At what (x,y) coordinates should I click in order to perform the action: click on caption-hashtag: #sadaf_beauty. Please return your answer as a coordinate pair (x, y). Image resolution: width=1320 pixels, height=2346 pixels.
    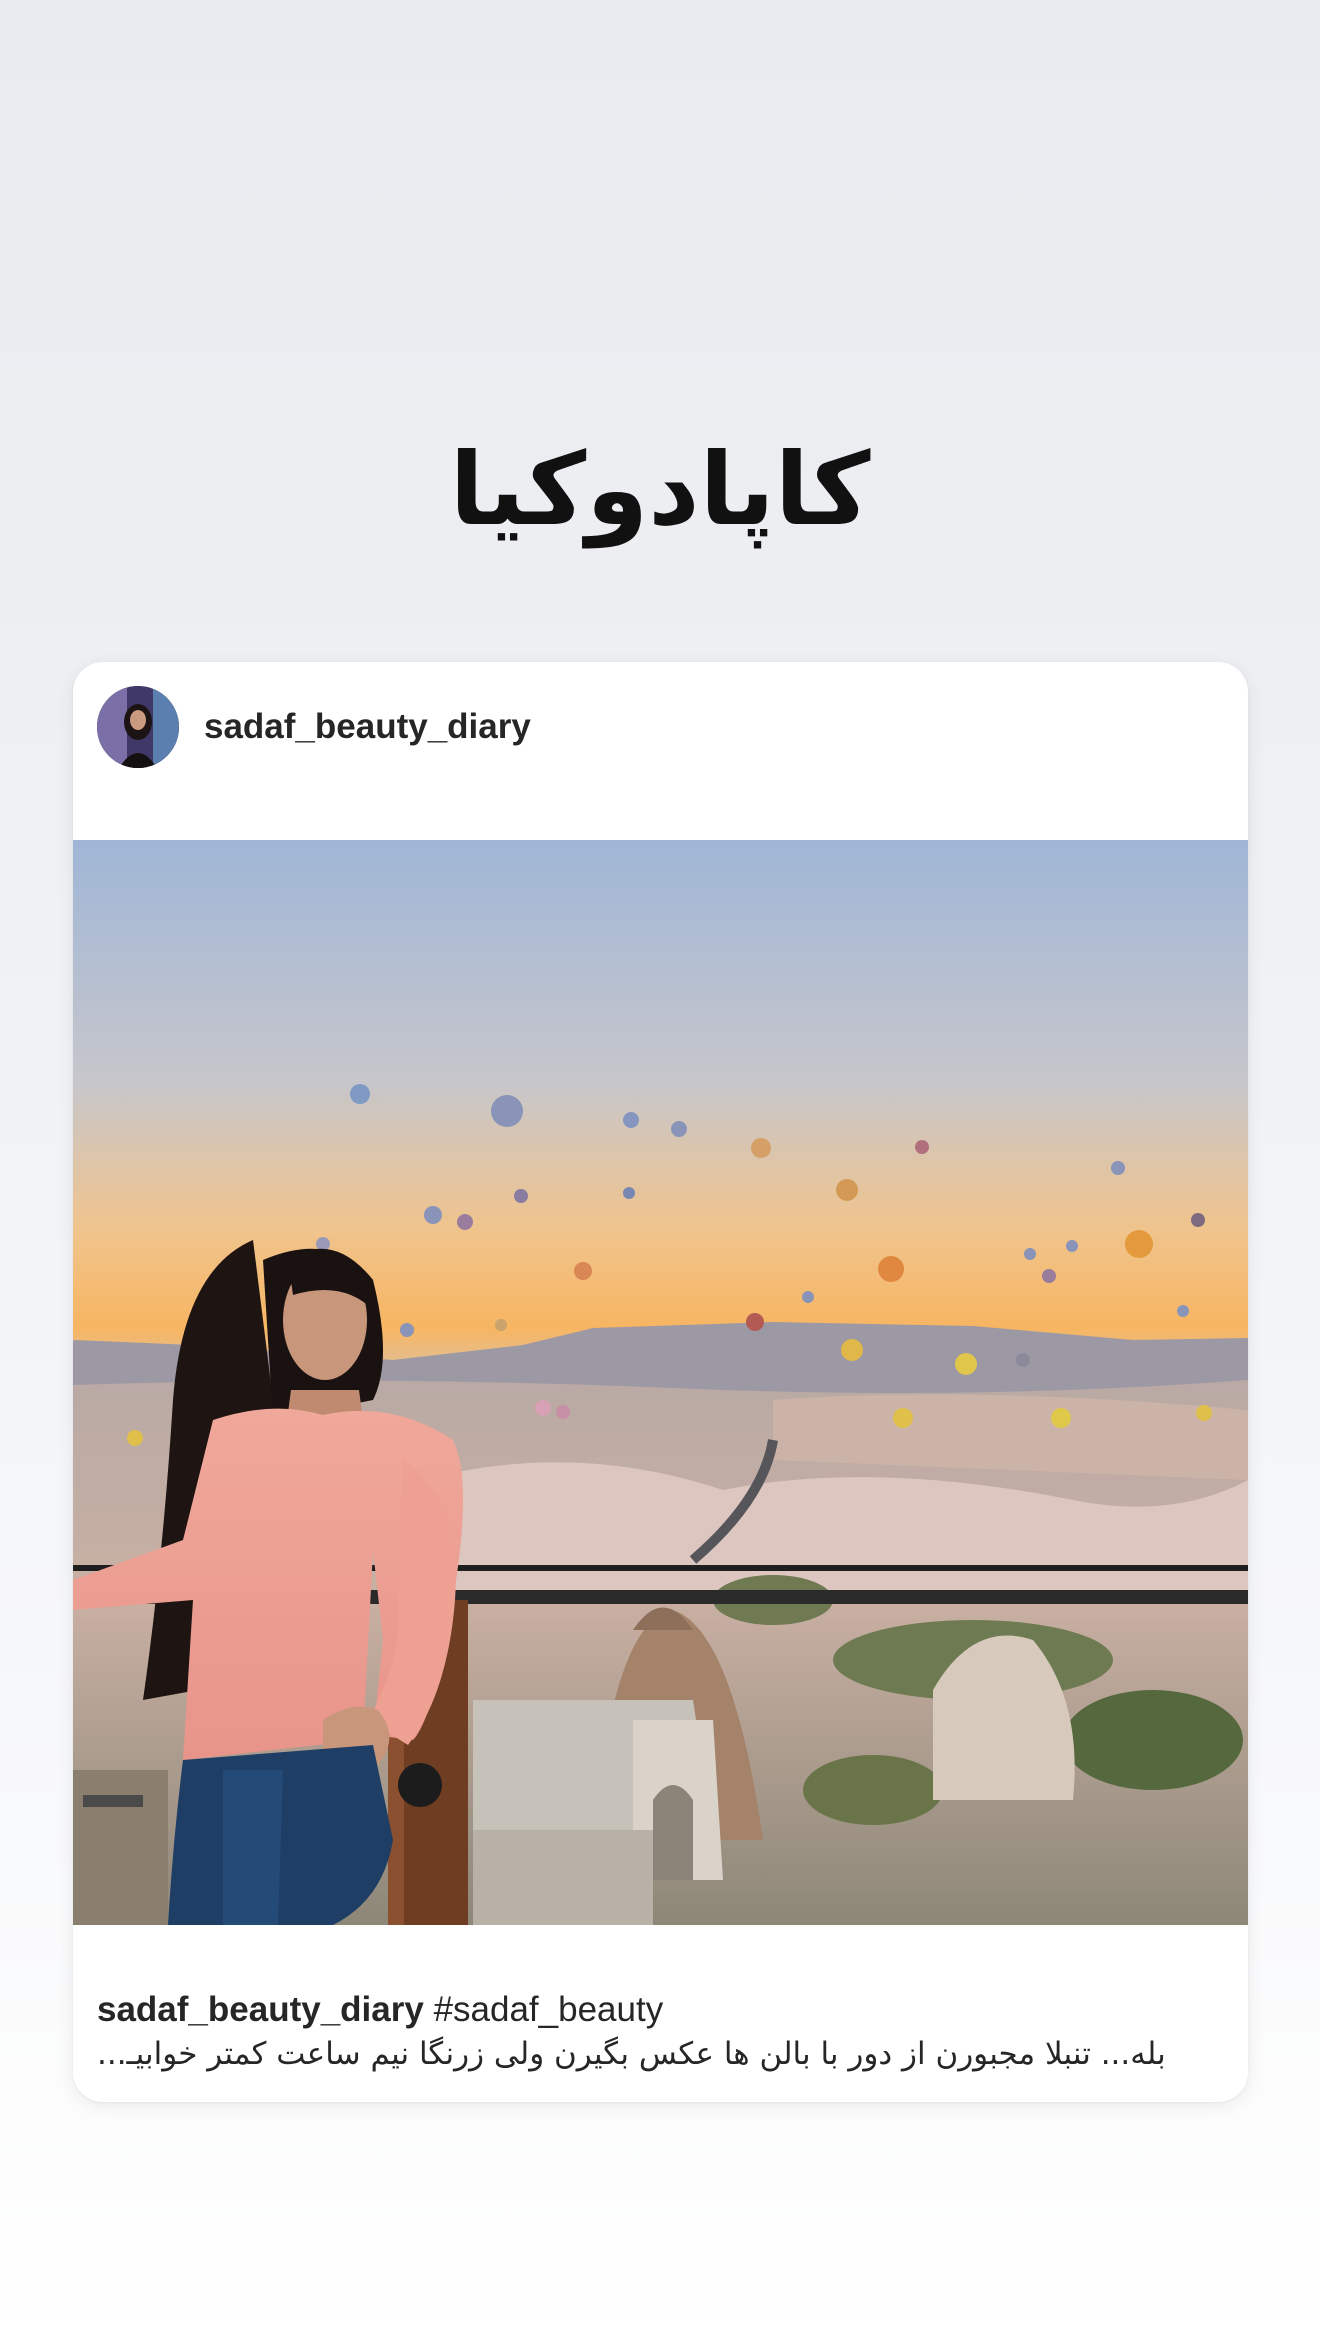
    Looking at the image, I should click on (549, 2009).